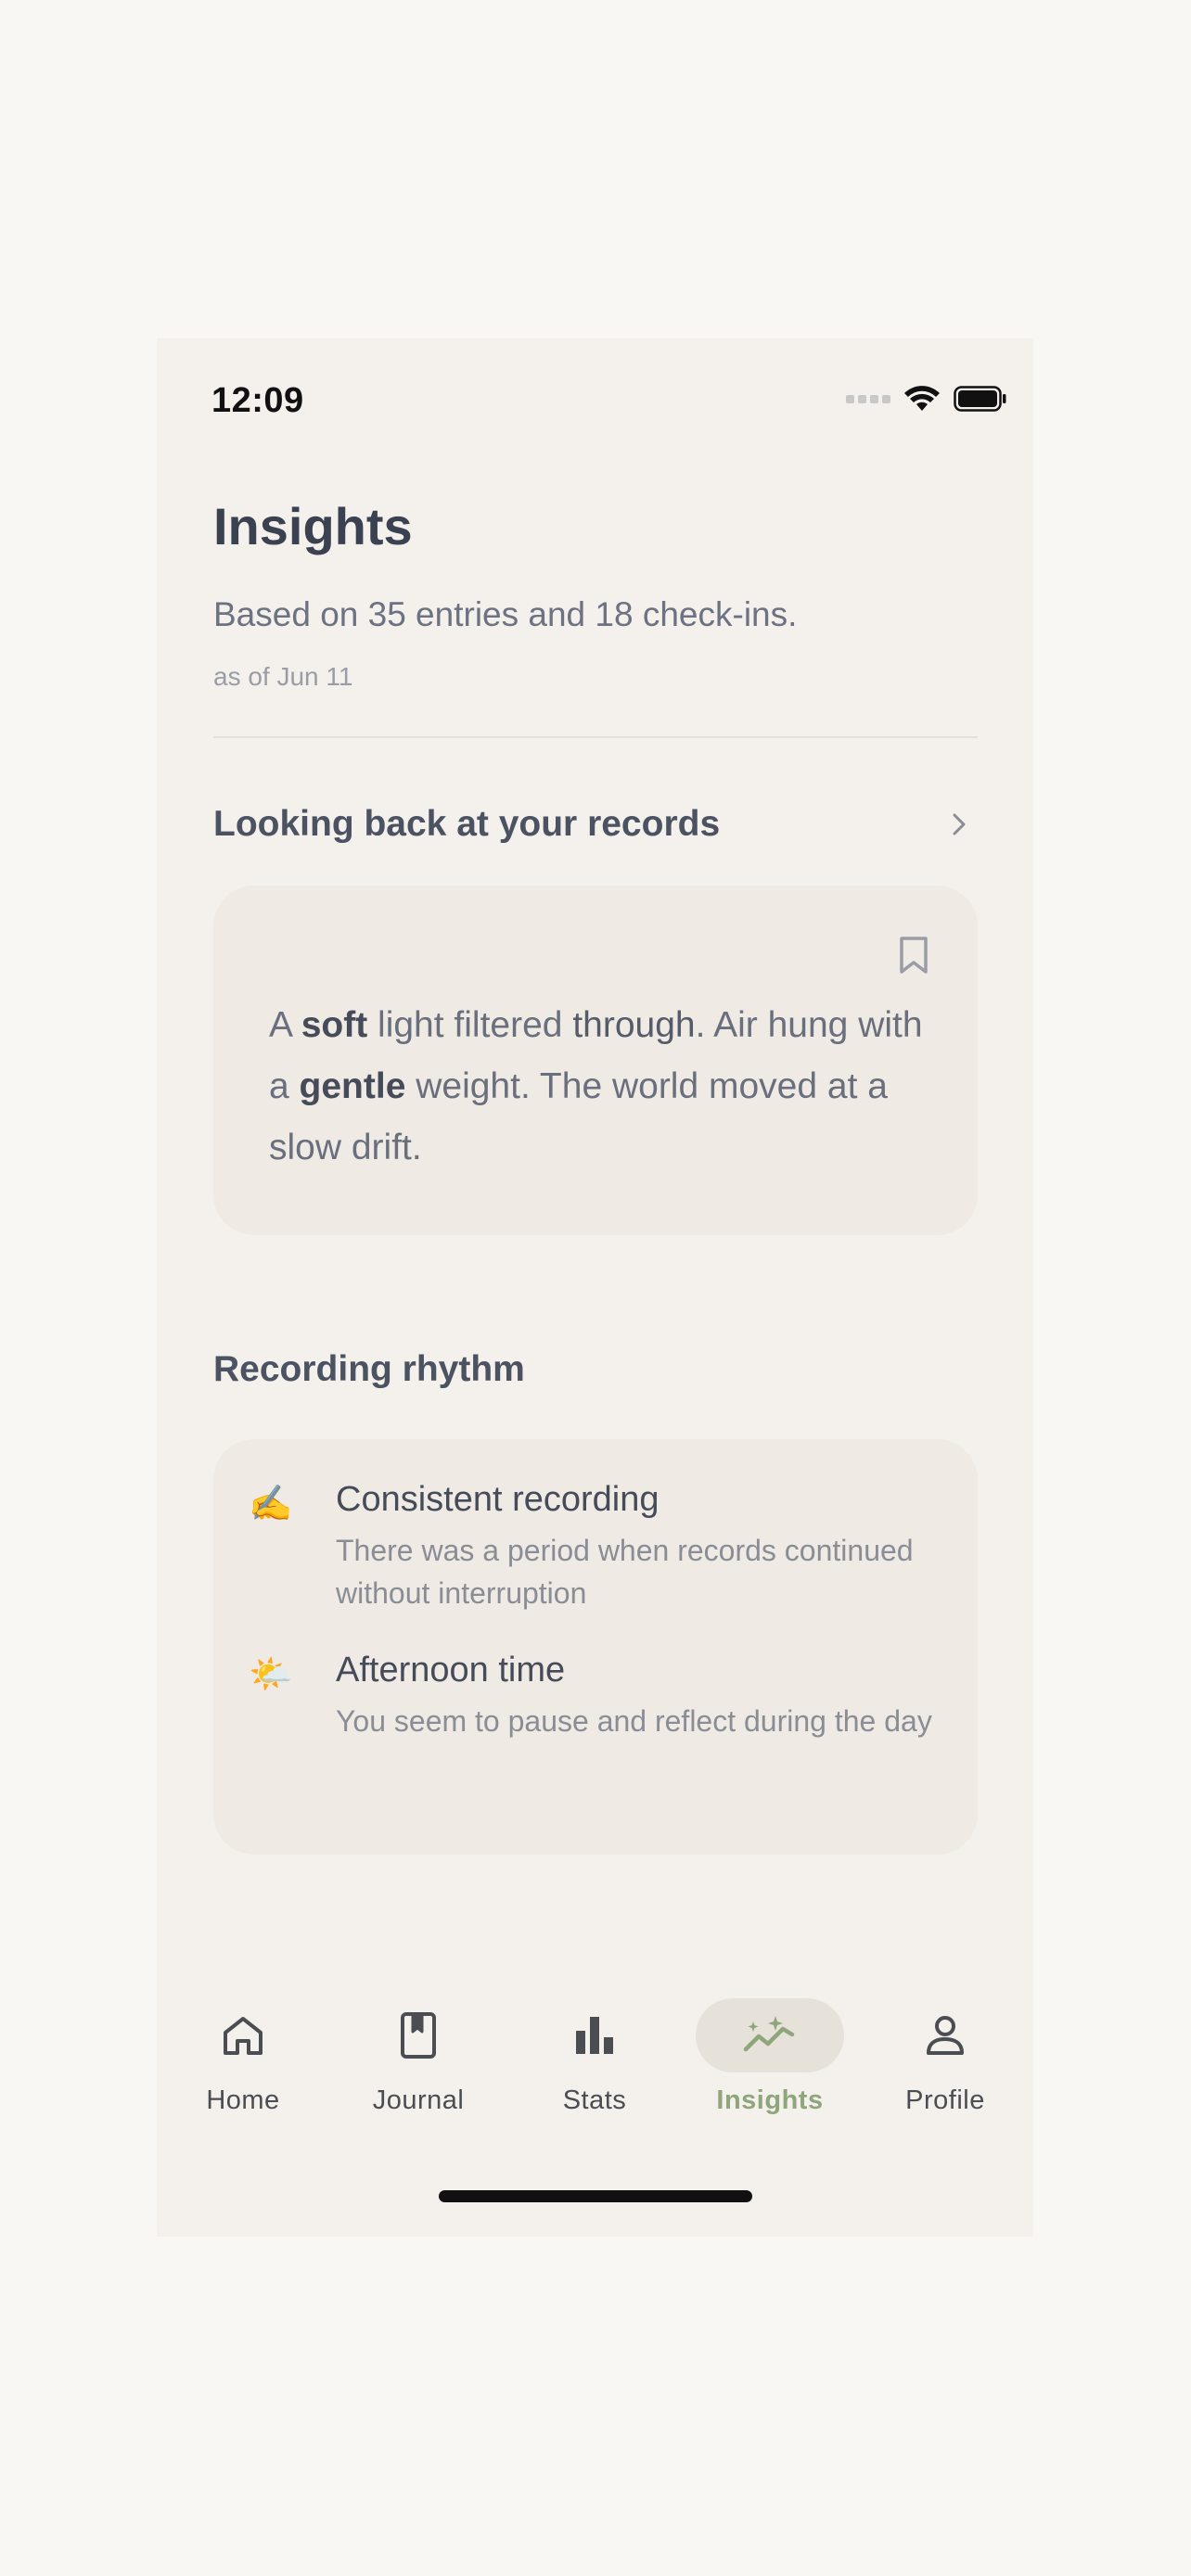 Image resolution: width=1191 pixels, height=2576 pixels. I want to click on insights-icon, so click(769, 2034).